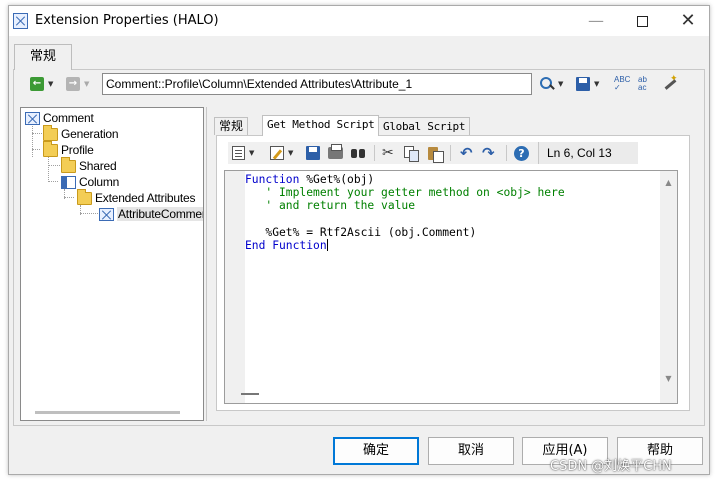 The height and width of the screenshot is (482, 718). What do you see at coordinates (642, 83) in the screenshot?
I see `replace-text-icon: ab ac` at bounding box center [642, 83].